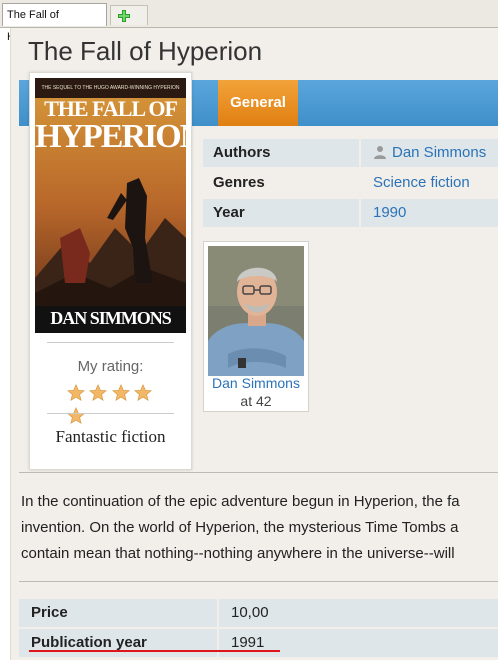 This screenshot has width=498, height=660. Describe the element at coordinates (118, 643) in the screenshot. I see `publication-year-label: Publication year` at that location.